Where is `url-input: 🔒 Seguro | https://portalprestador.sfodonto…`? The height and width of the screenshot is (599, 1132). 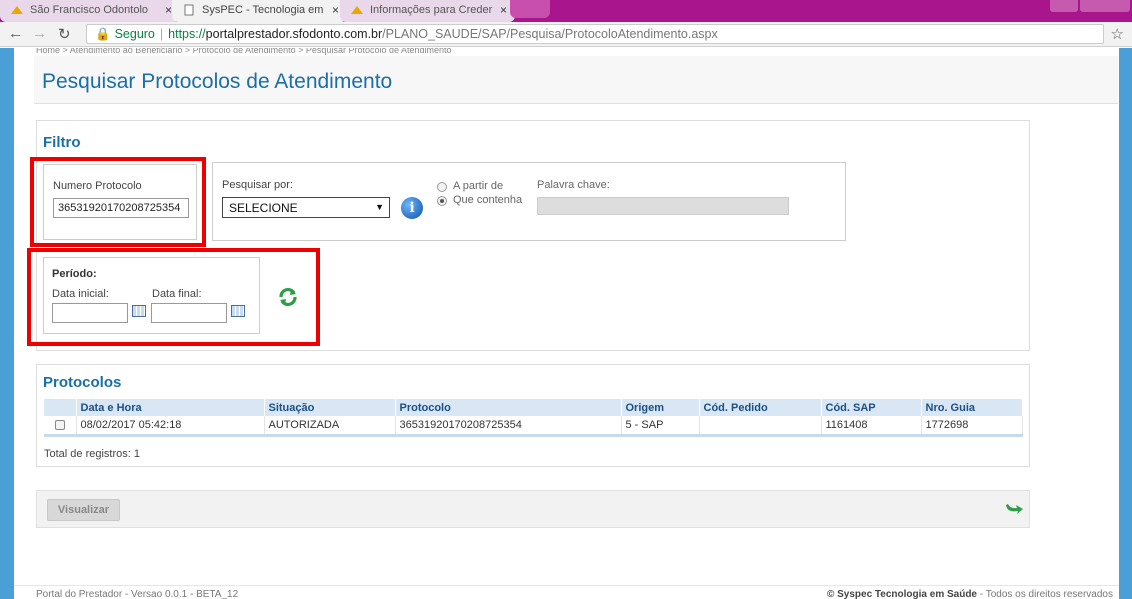 url-input: 🔒 Seguro | https://portalprestador.sfodonto… is located at coordinates (595, 34).